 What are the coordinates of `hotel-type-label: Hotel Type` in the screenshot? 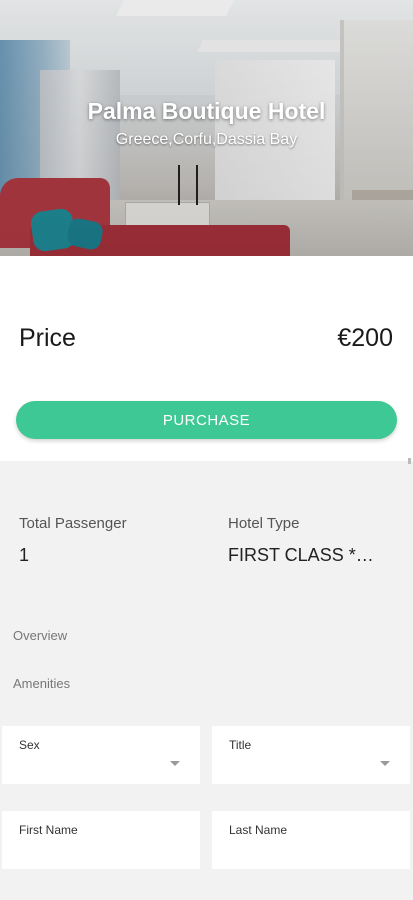 It's located at (264, 523).